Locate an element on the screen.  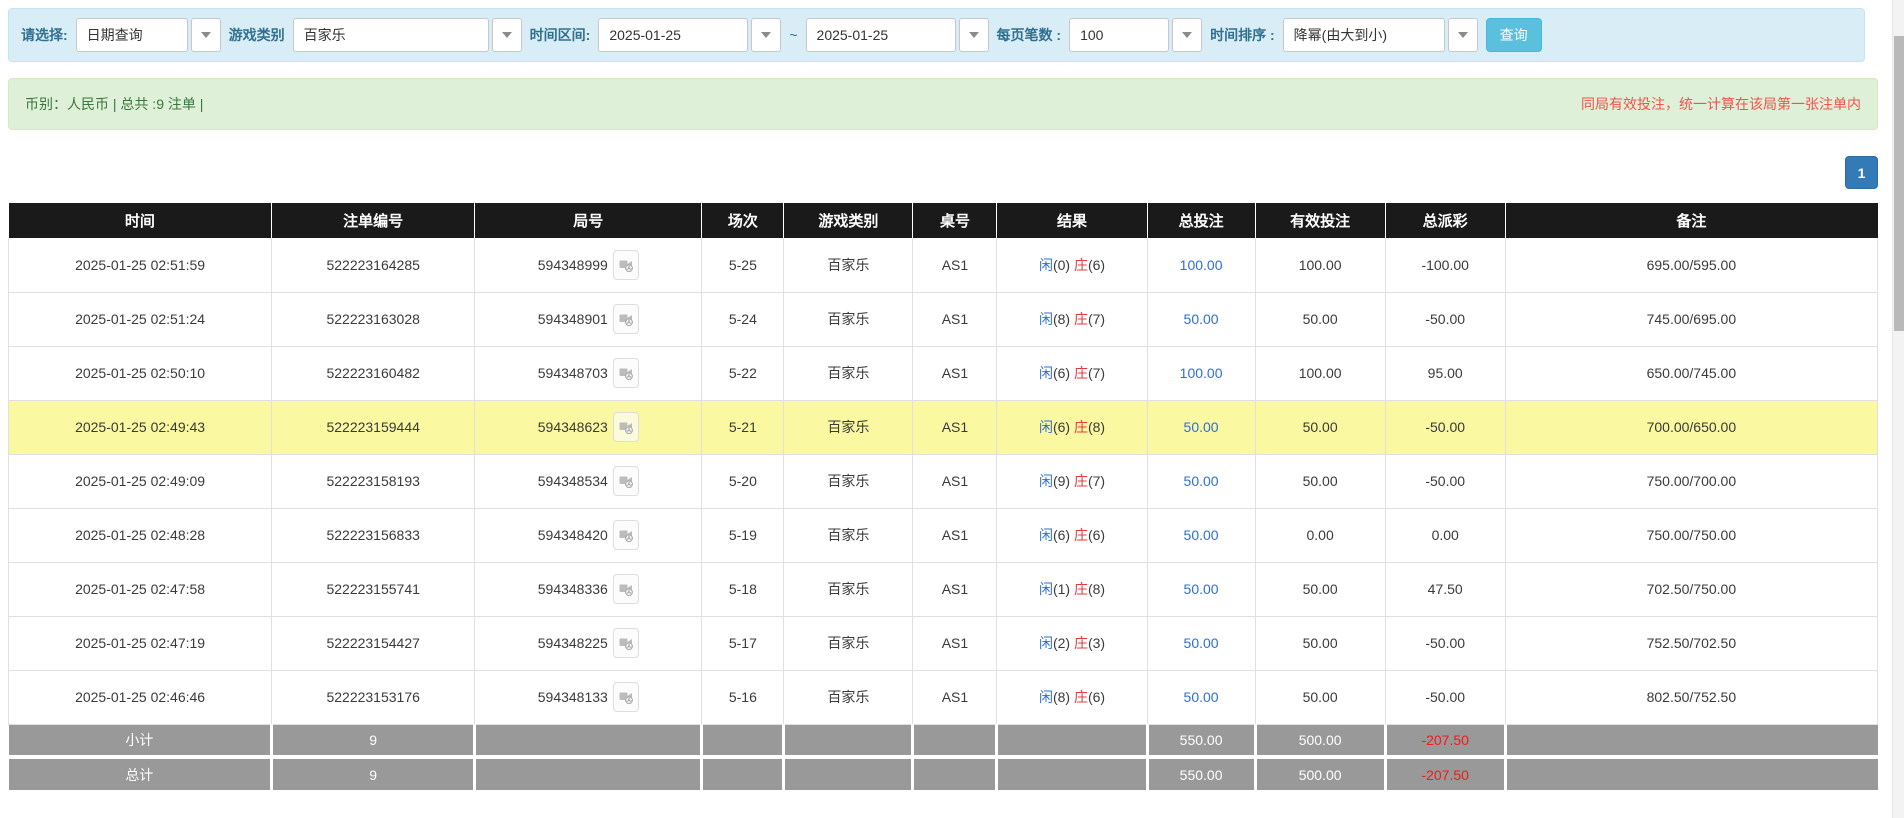
query-type-dropdown-button is located at coordinates (205, 35).